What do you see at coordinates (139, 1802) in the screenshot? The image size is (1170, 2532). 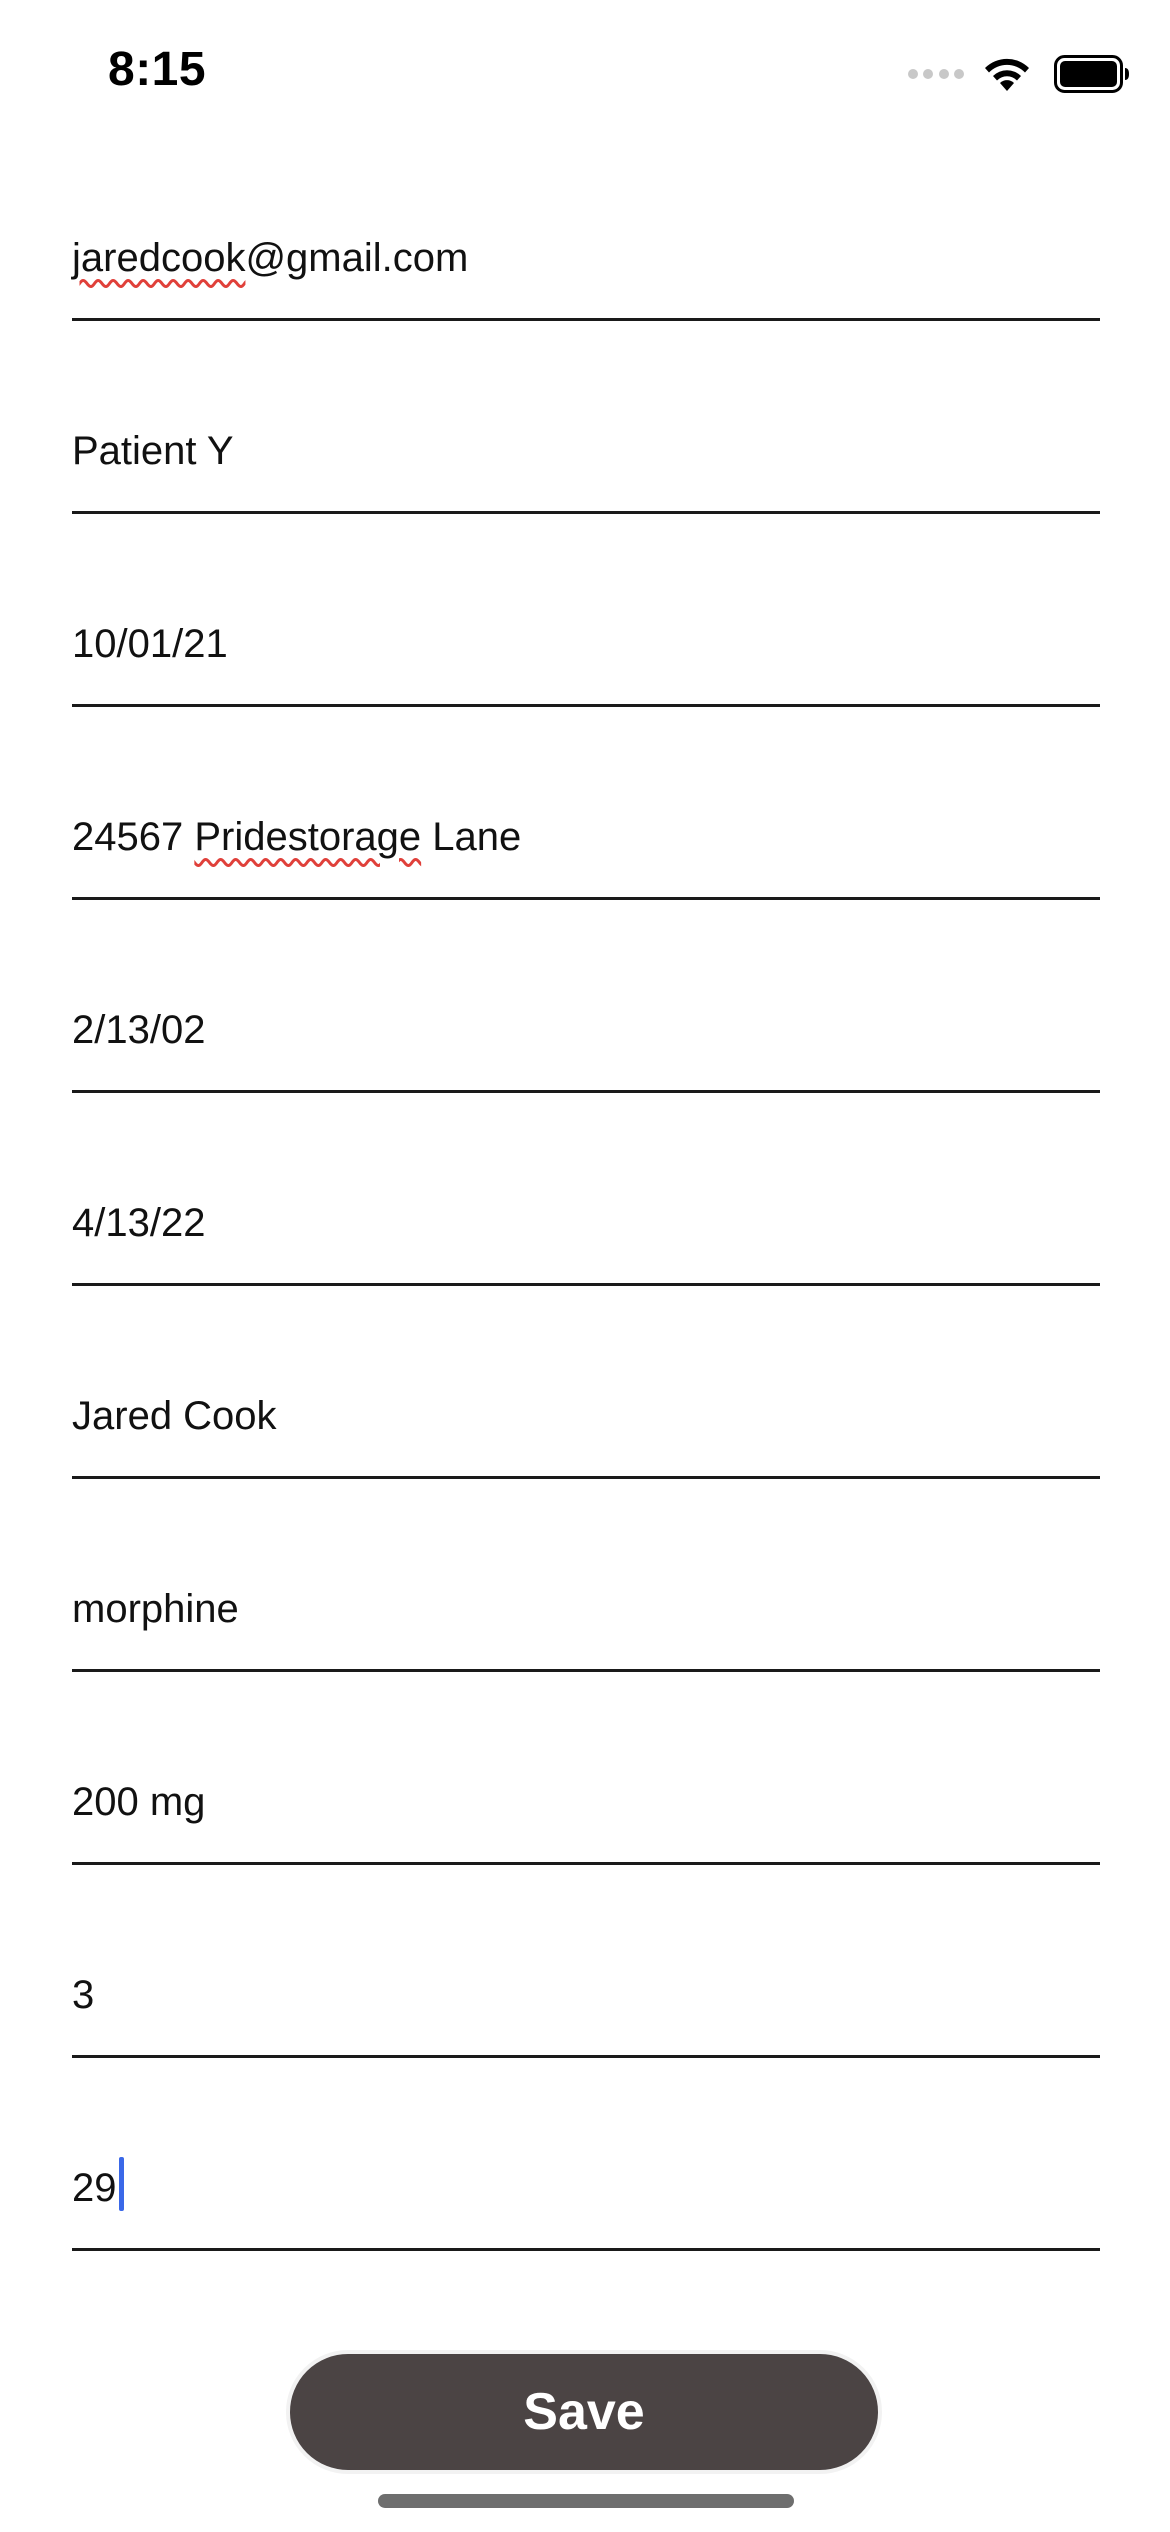 I see `dosage-field-value: 200 mg` at bounding box center [139, 1802].